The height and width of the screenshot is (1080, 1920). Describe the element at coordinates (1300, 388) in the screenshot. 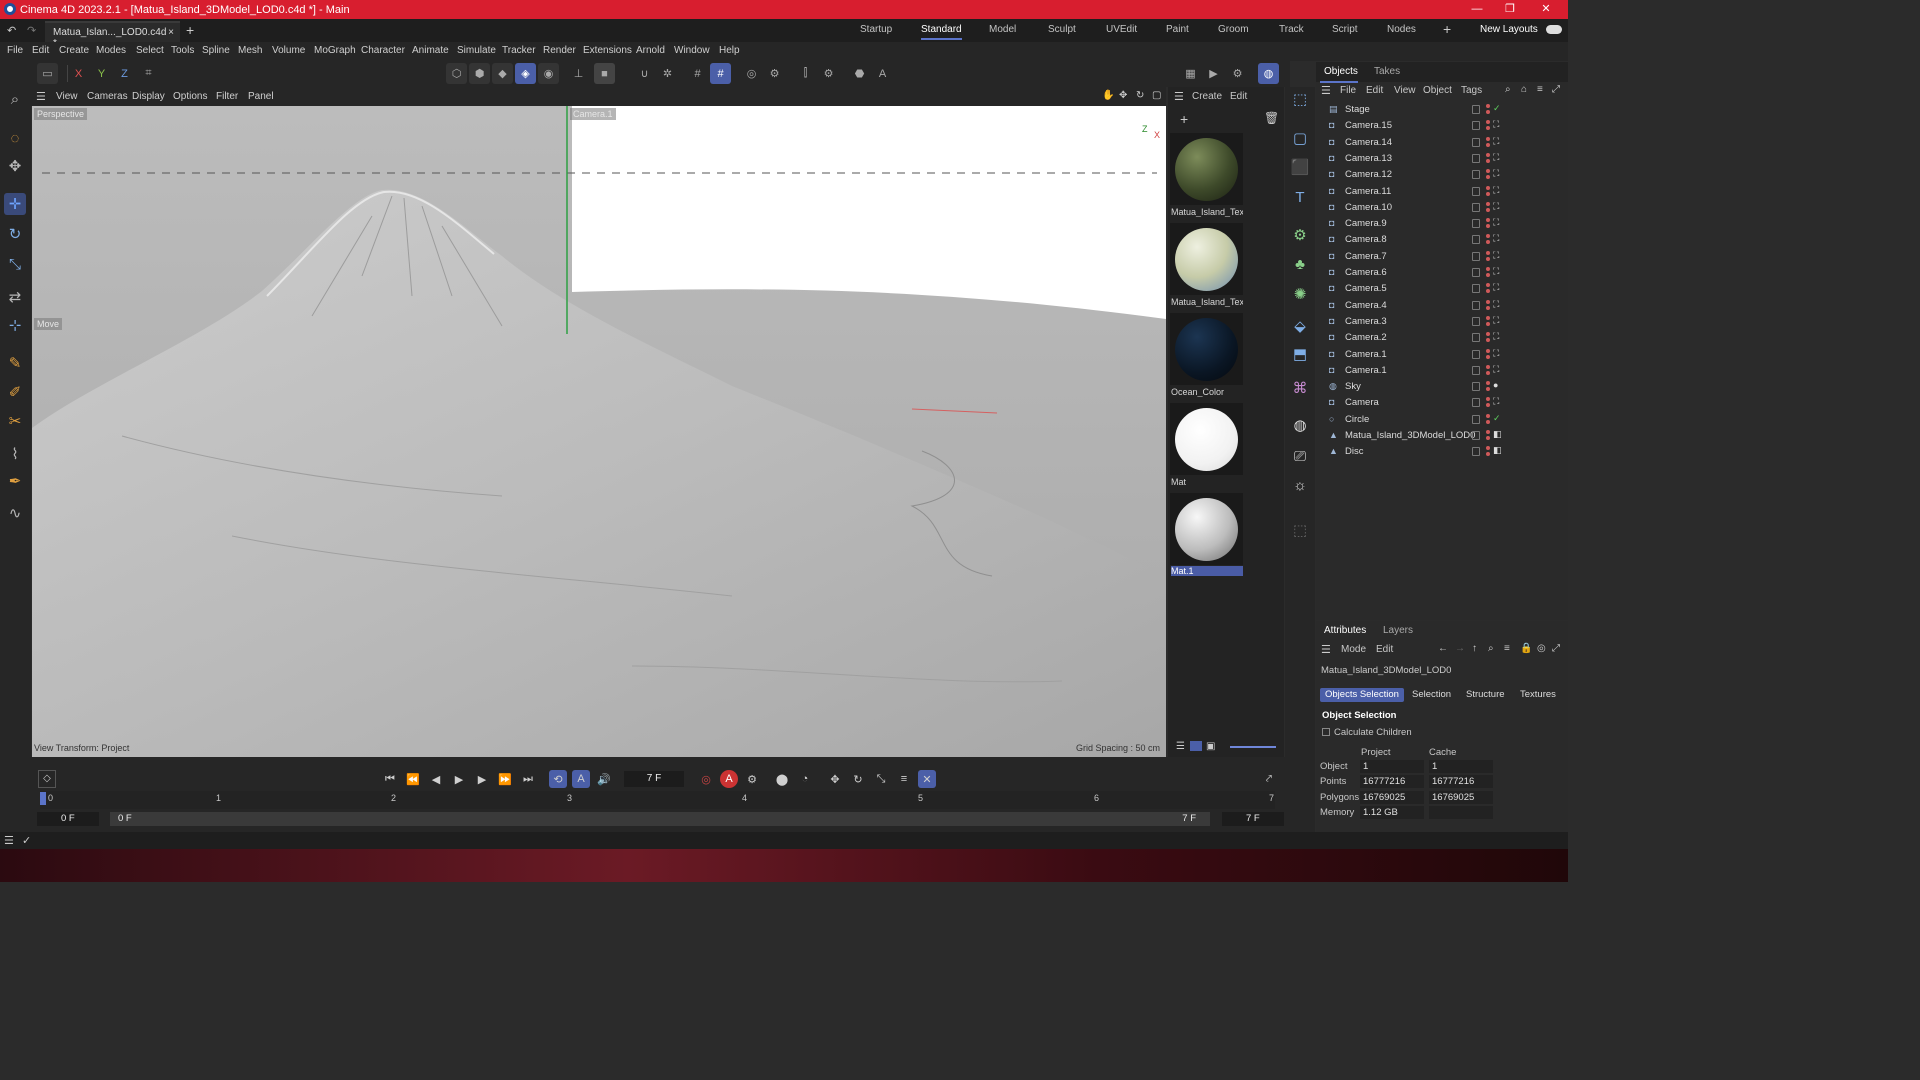

I see `spline-icon: ⌘` at that location.